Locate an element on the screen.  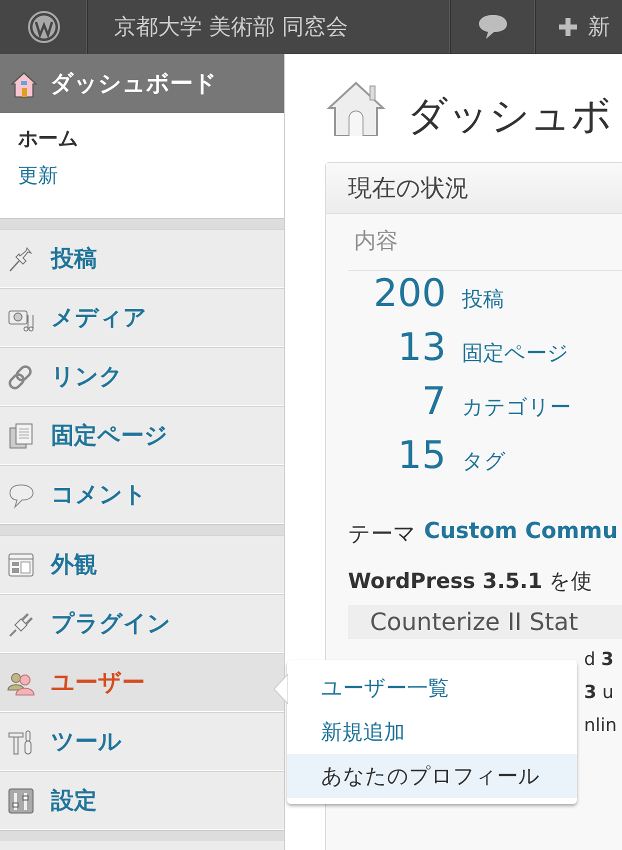
submenu-link: 更新 is located at coordinates (142, 175).